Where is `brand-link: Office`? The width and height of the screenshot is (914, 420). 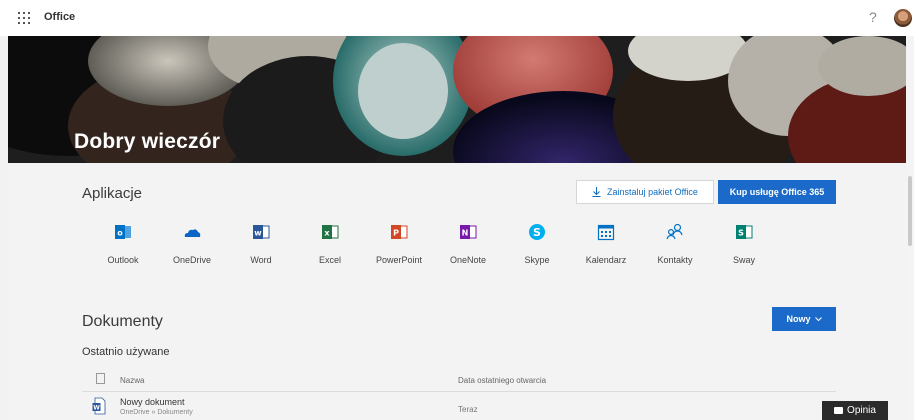
brand-link: Office is located at coordinates (59, 17).